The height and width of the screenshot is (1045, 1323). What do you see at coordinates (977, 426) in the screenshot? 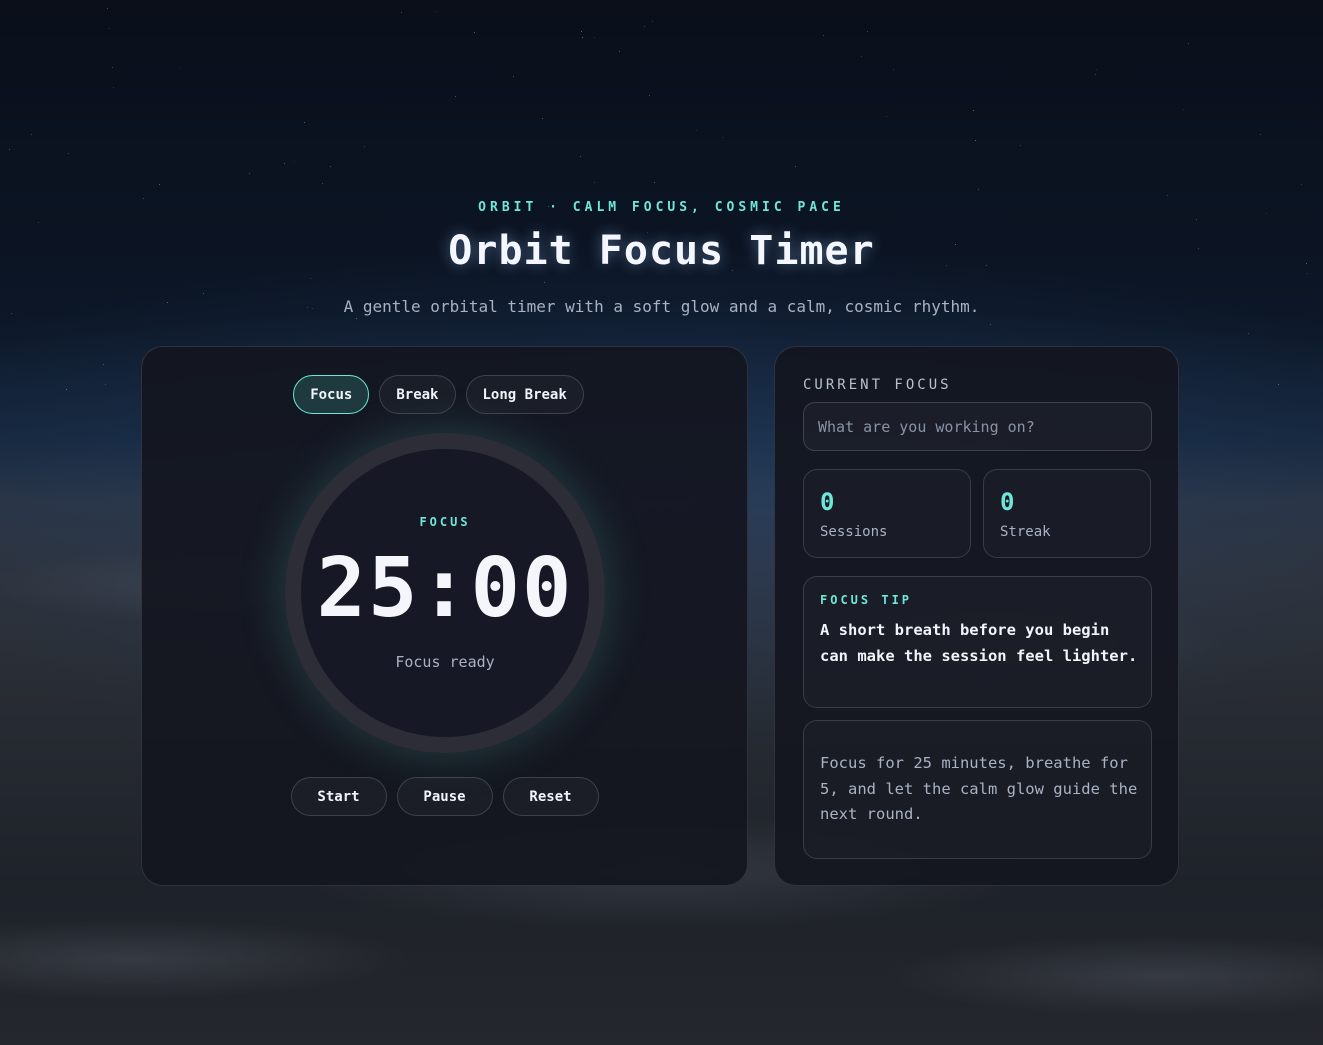
I see `focus-input` at bounding box center [977, 426].